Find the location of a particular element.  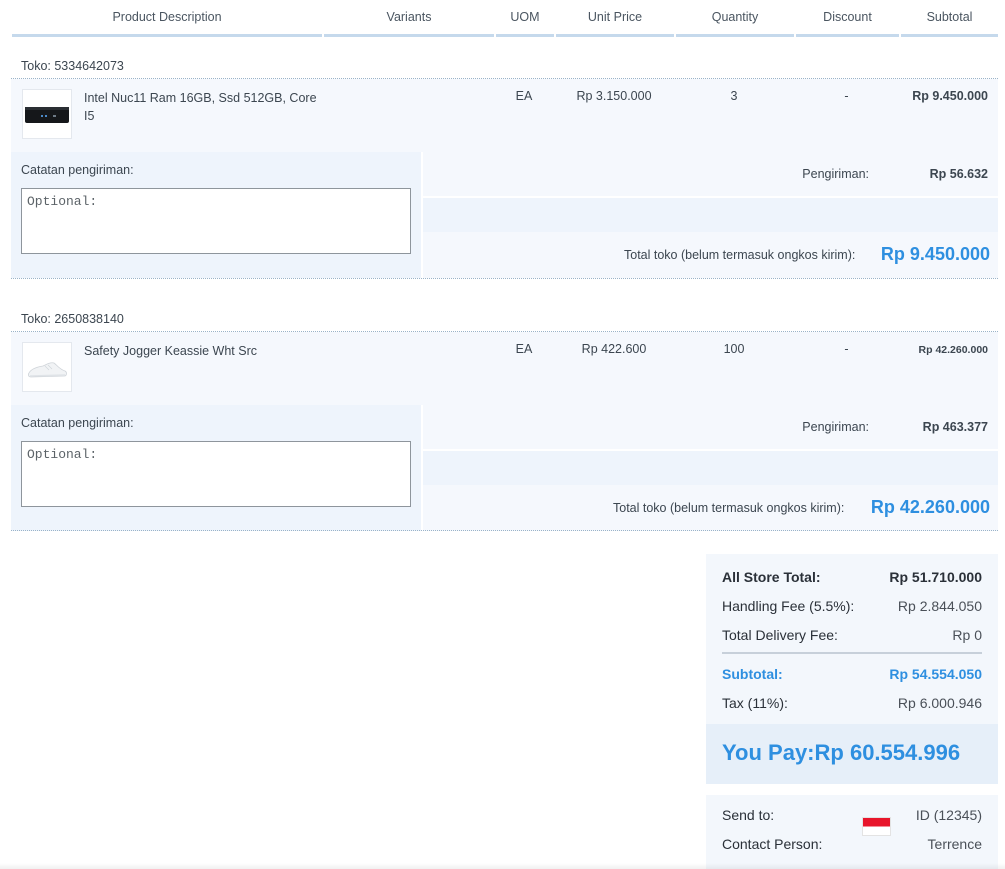

tax-value: Rp 6.000.946 is located at coordinates (939, 703).